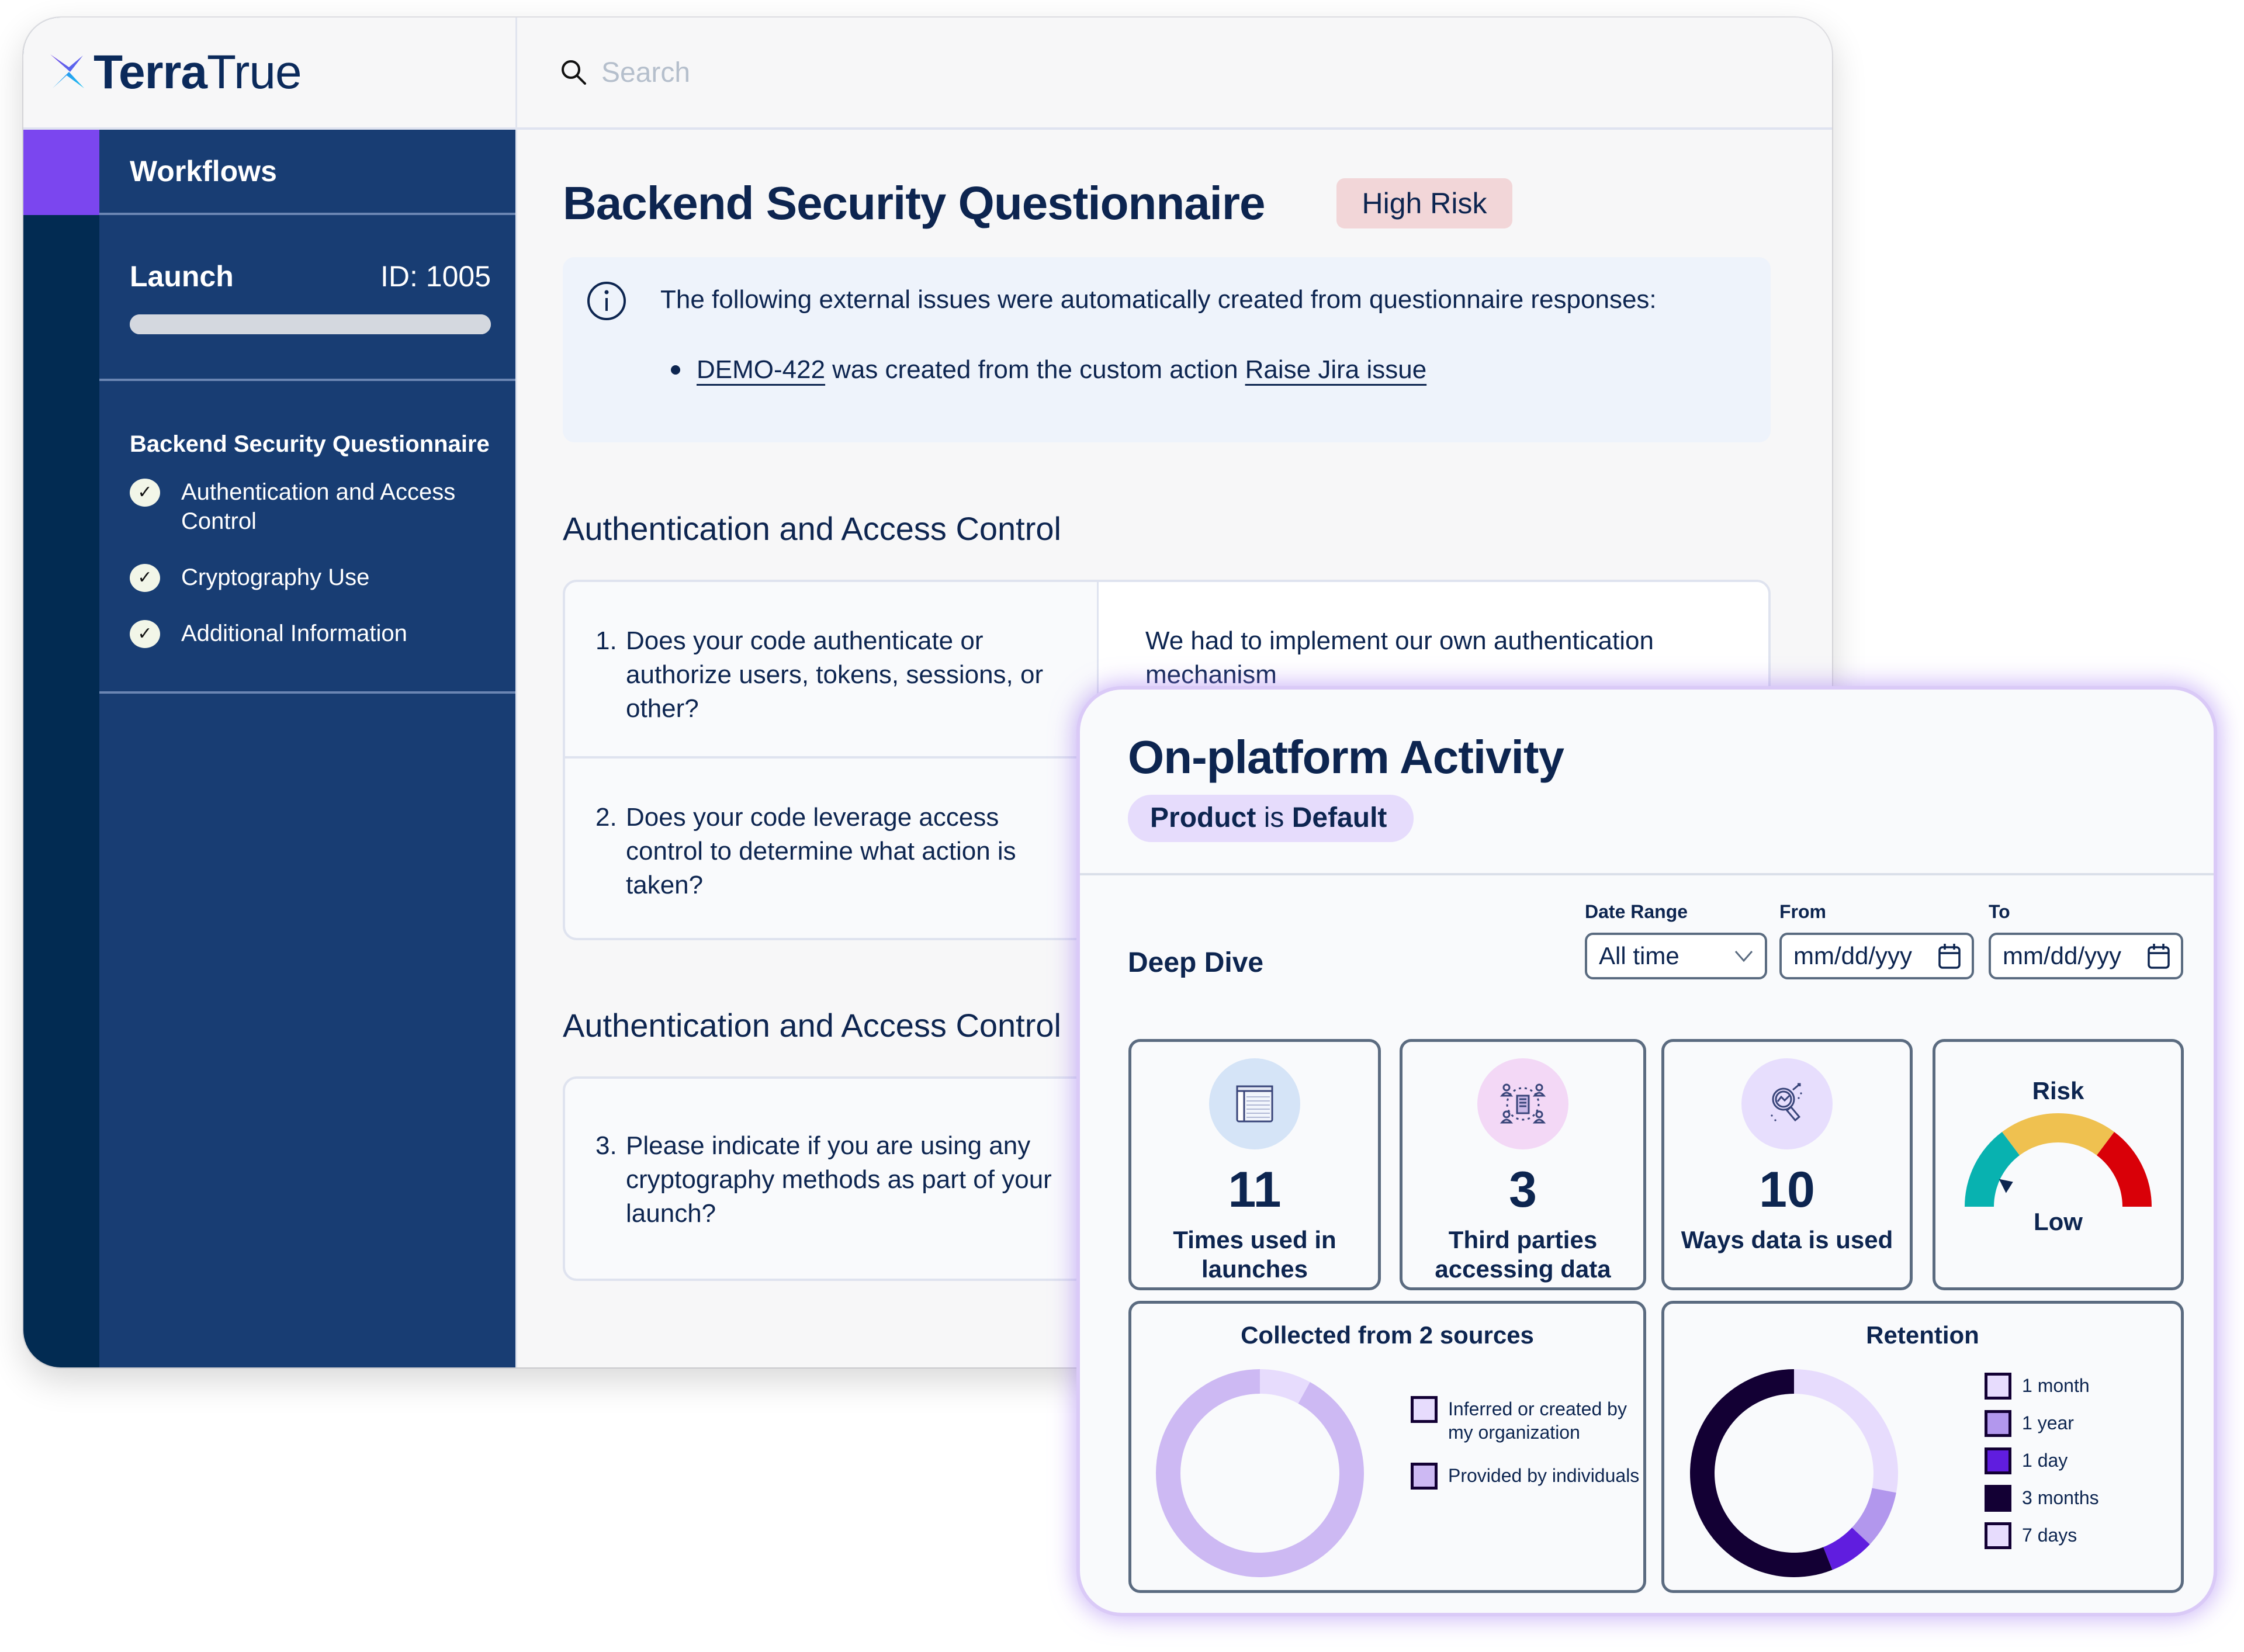  What do you see at coordinates (1523, 1255) in the screenshot?
I see `stat-label: Third parties accessing data` at bounding box center [1523, 1255].